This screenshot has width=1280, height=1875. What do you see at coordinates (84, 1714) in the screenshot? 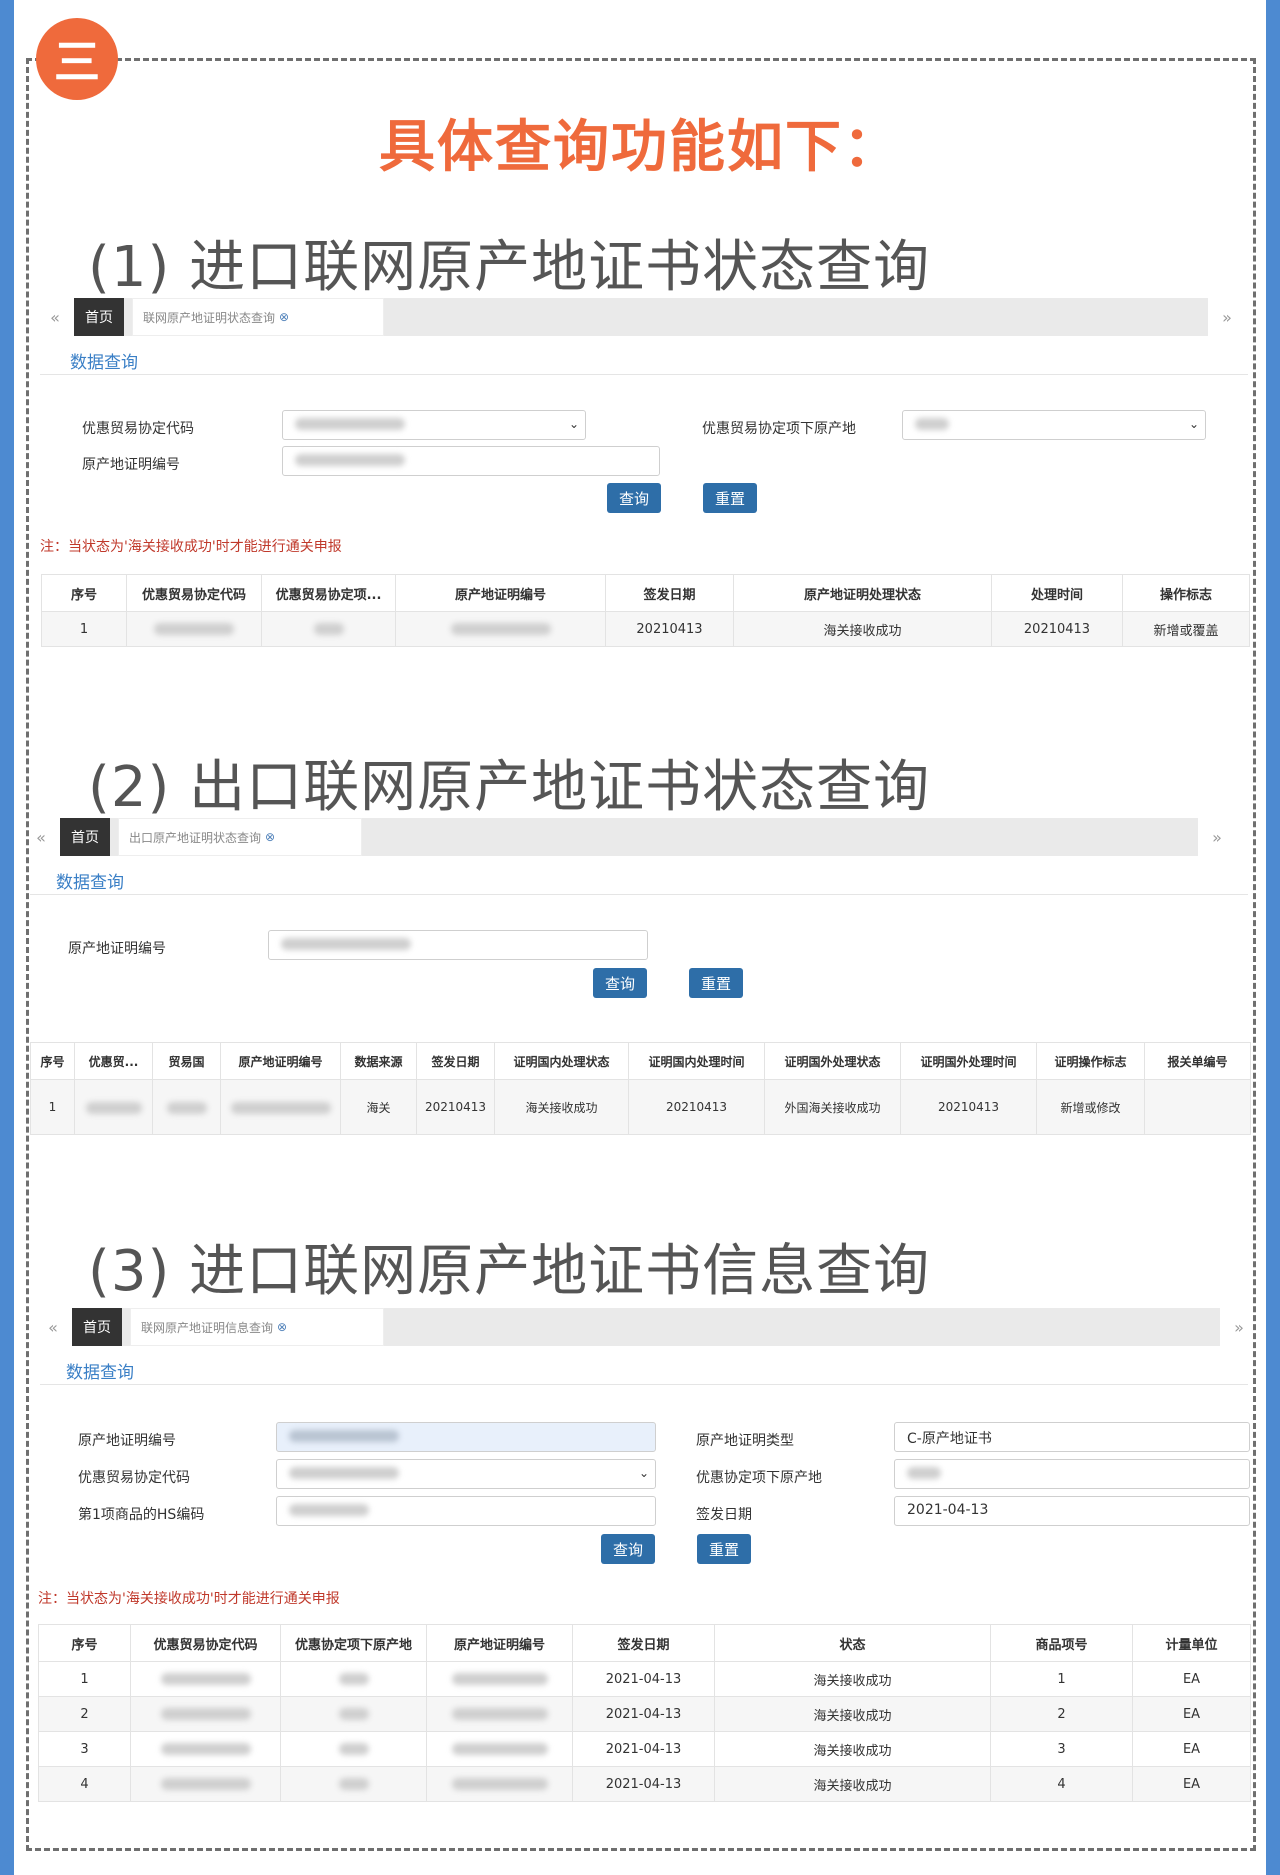
I see `cell-no: 2` at bounding box center [84, 1714].